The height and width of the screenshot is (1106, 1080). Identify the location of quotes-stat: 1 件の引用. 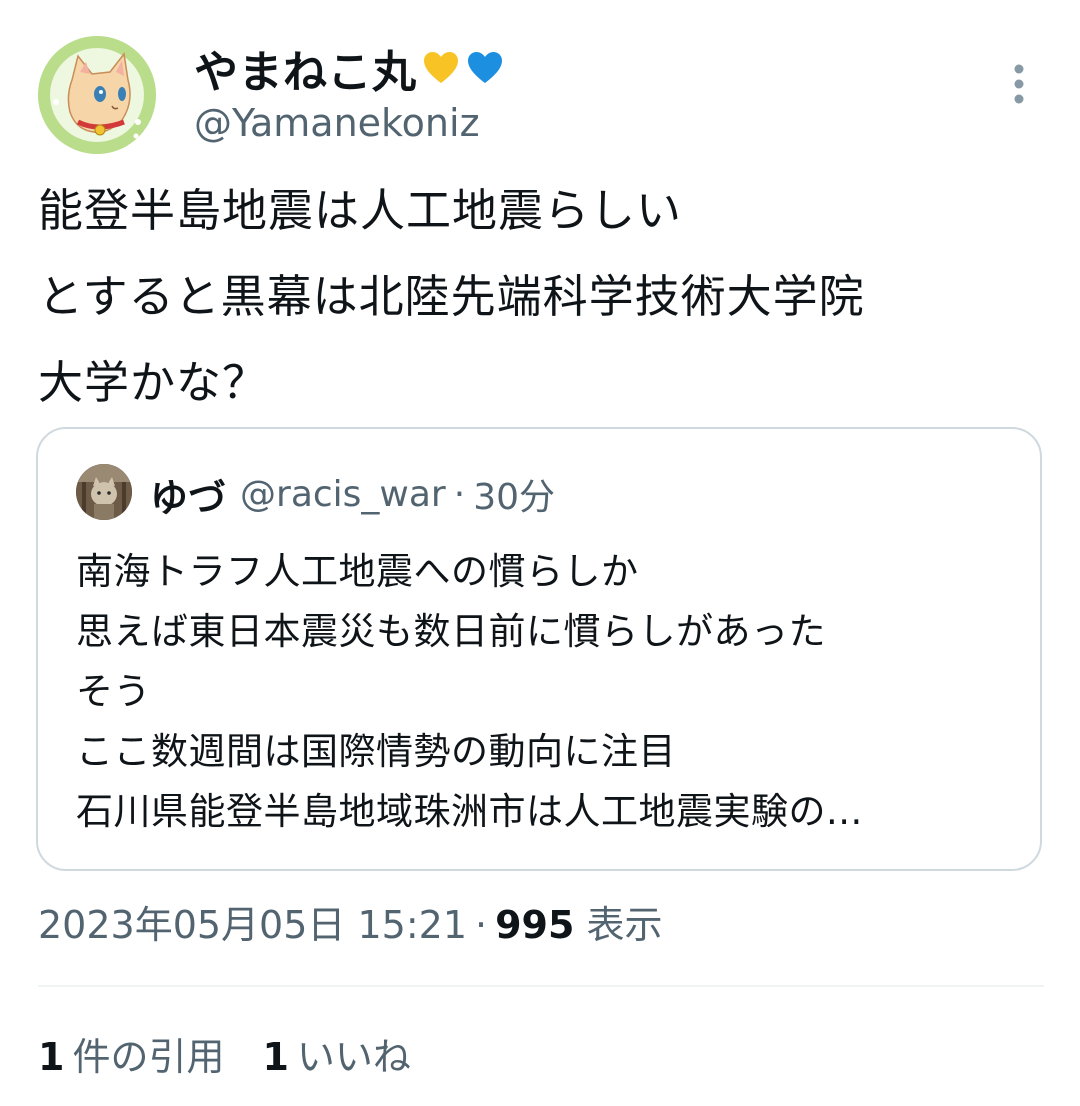
(131, 1057).